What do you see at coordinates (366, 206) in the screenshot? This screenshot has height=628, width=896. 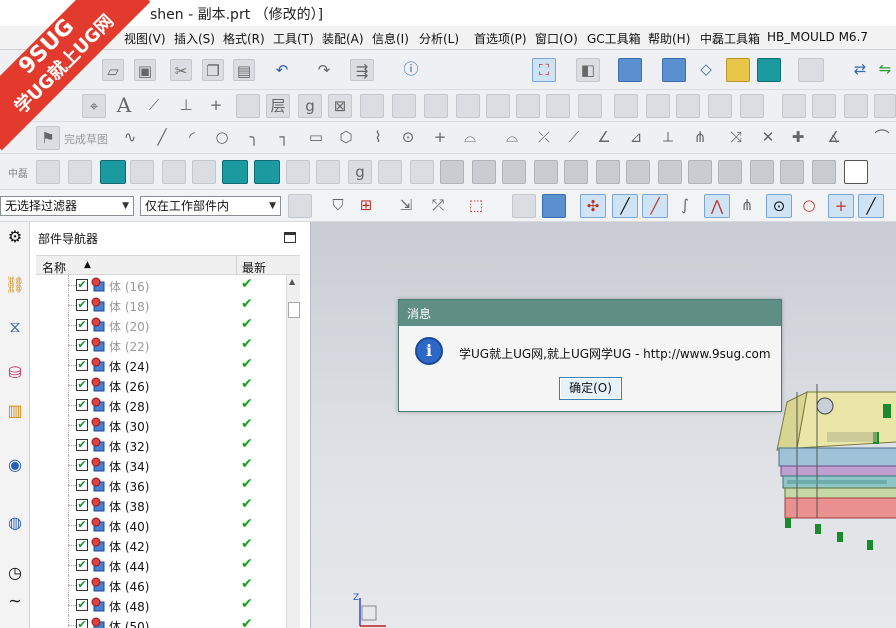 I see `select-all-icon: ⊞` at bounding box center [366, 206].